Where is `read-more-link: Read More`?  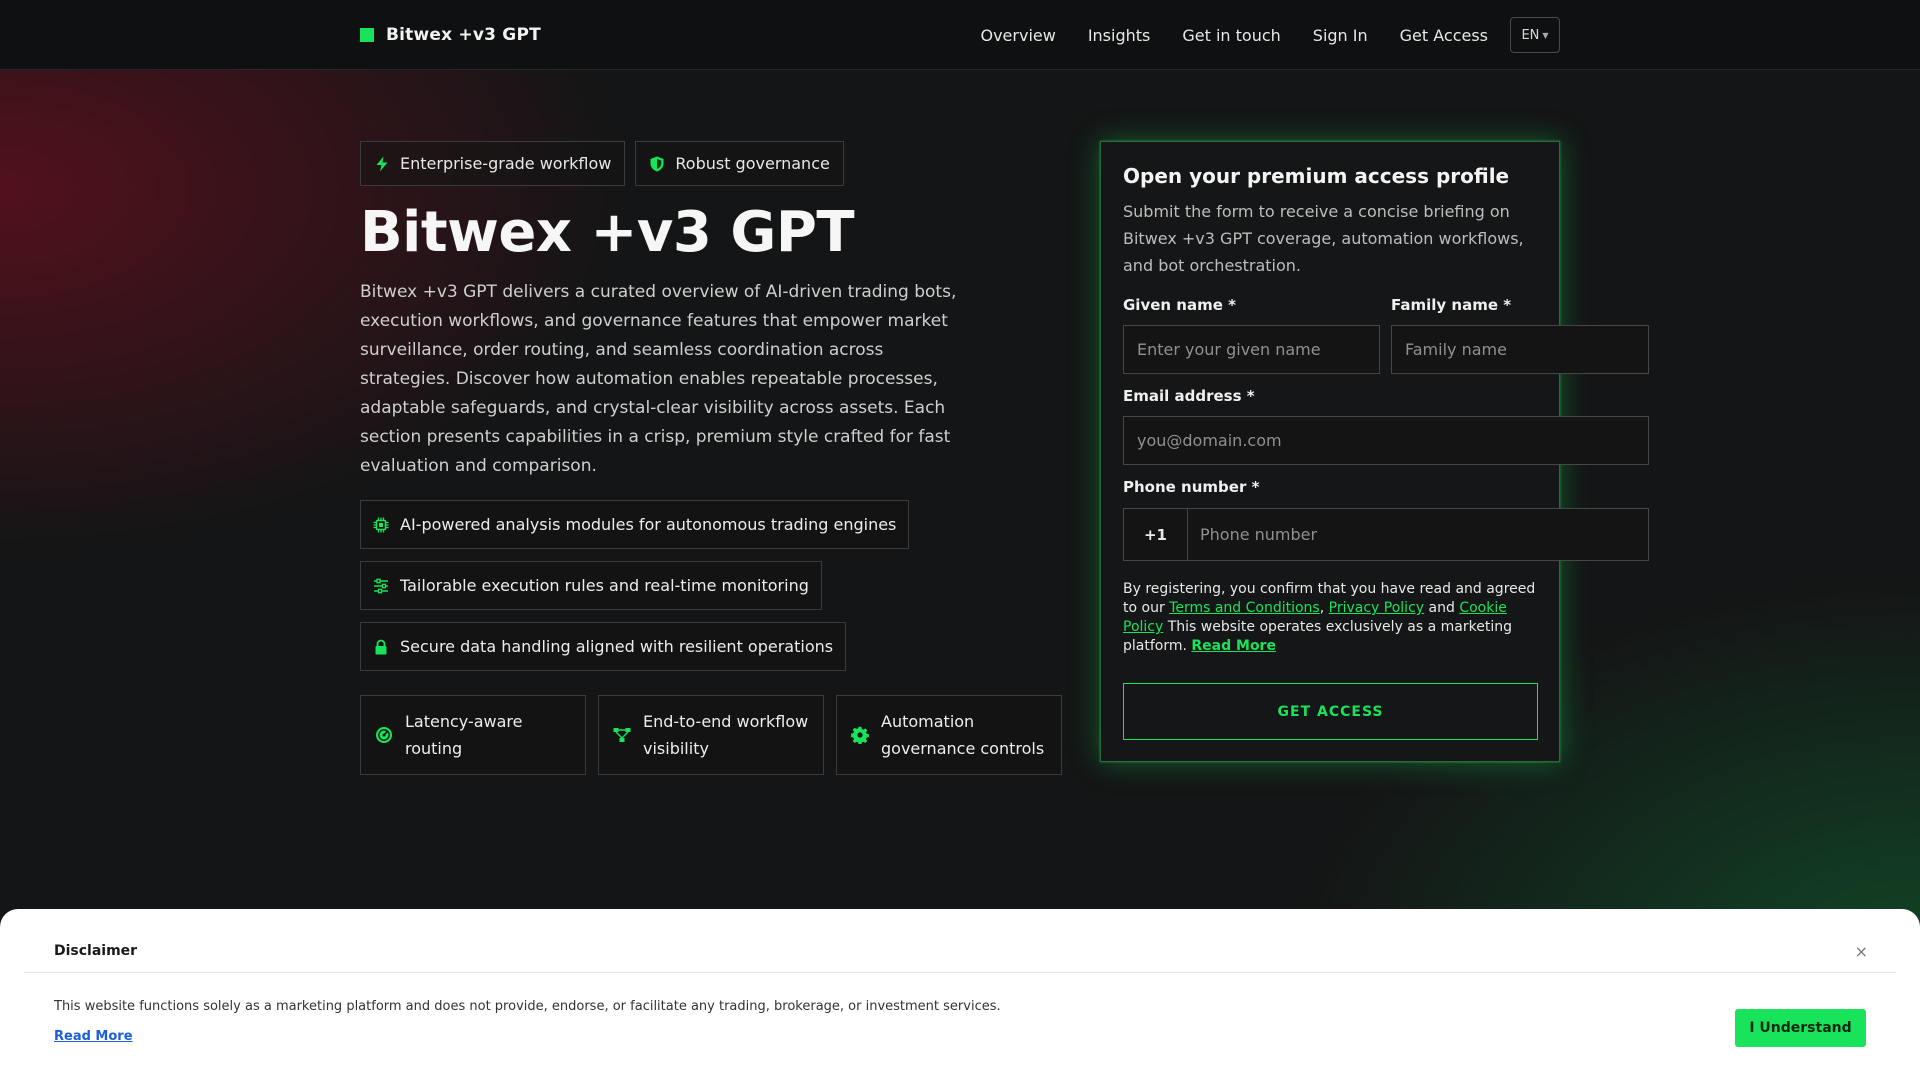 read-more-link: Read More is located at coordinates (1233, 646).